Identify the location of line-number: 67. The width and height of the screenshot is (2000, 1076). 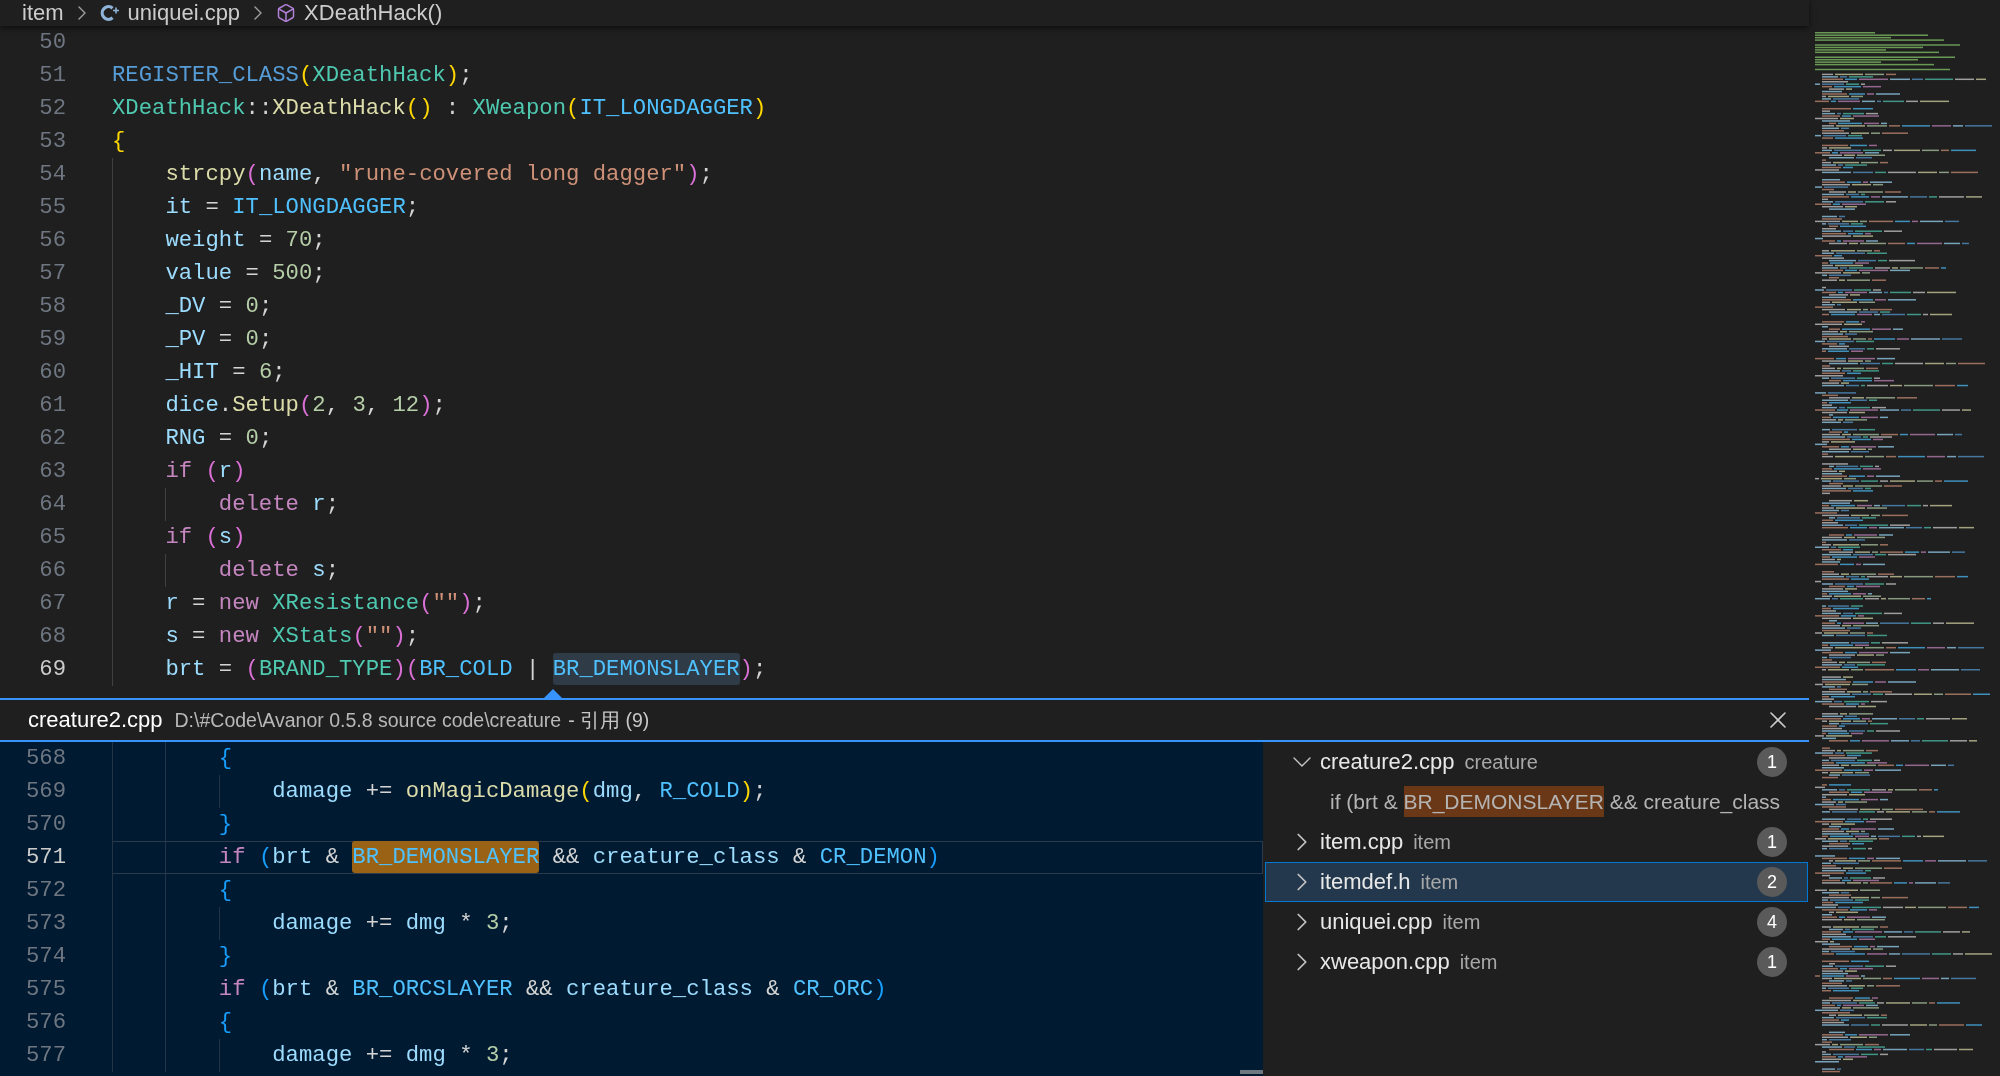
(52, 603).